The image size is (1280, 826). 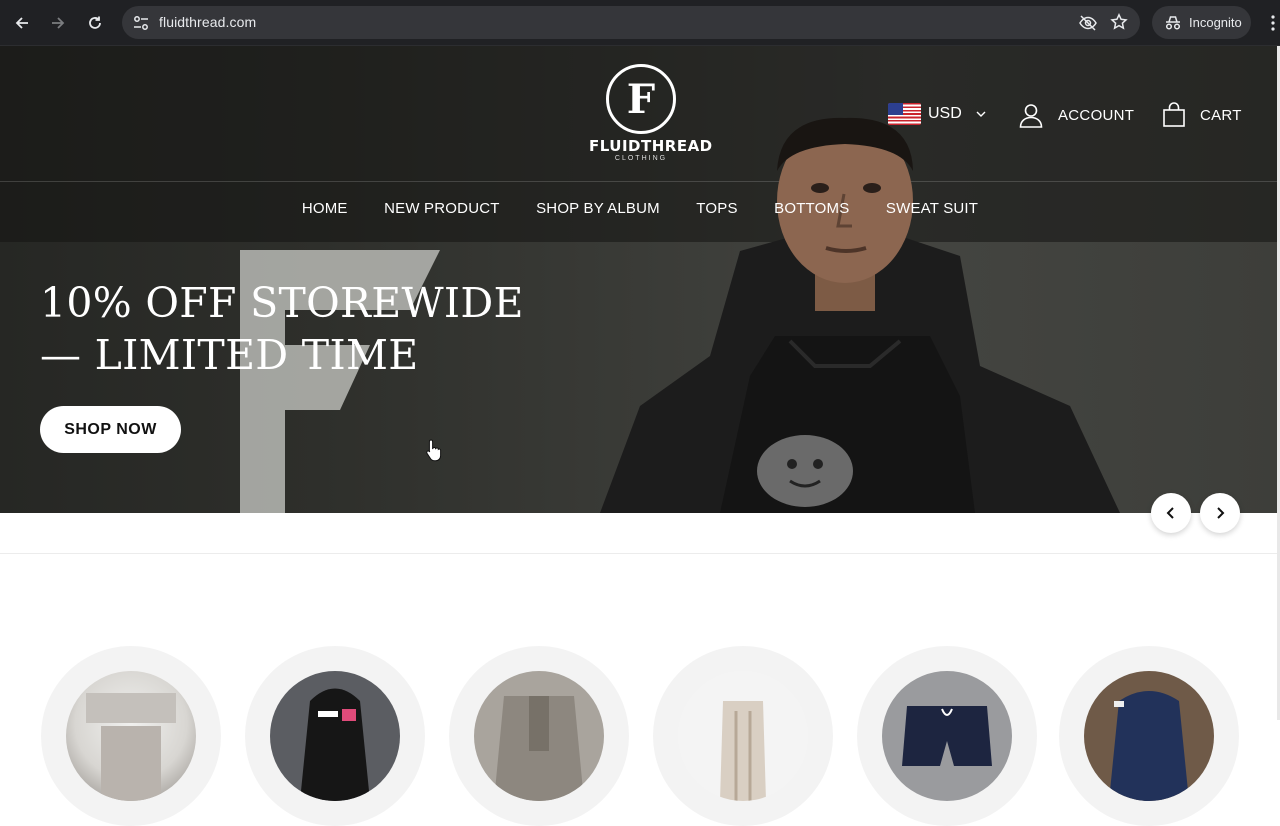 I want to click on back-button, so click(x=22, y=23).